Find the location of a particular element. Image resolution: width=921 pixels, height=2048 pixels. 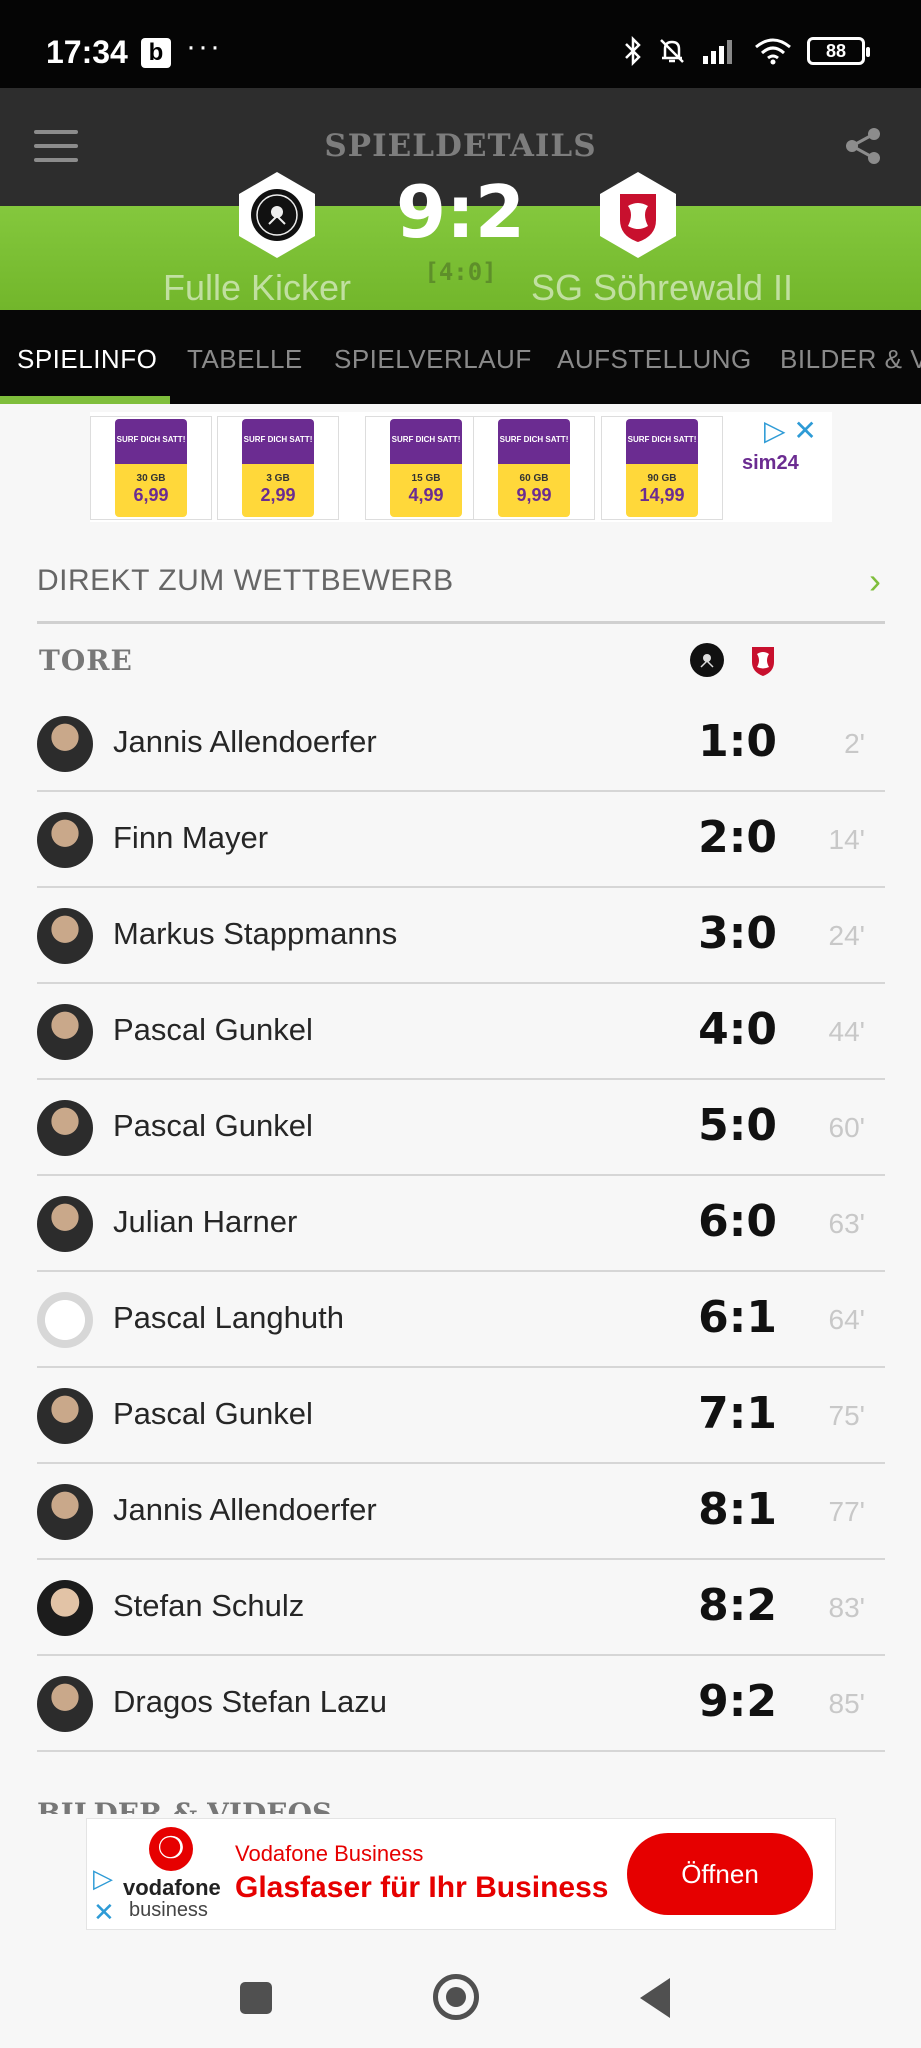

ad-offer-card: SURF DICH SATT! 60 GB 9,99 is located at coordinates (534, 468).